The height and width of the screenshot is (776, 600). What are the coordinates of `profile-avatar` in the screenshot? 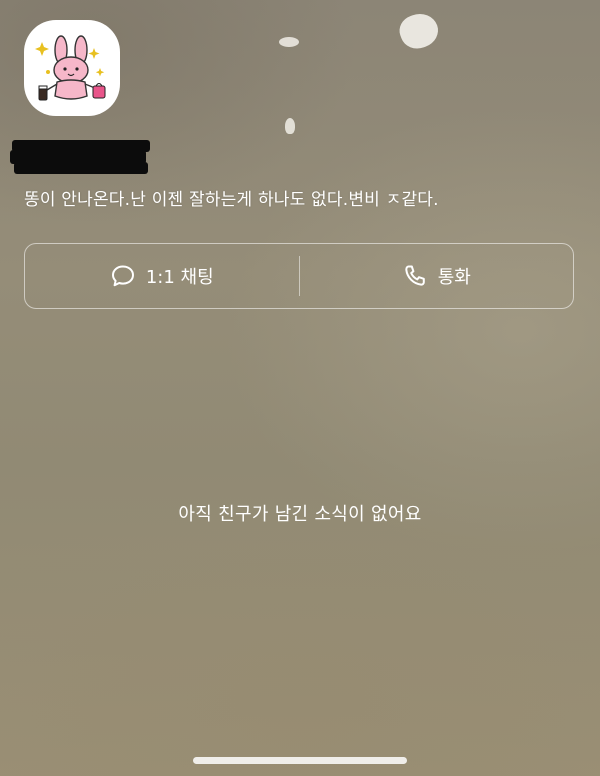 It's located at (72, 68).